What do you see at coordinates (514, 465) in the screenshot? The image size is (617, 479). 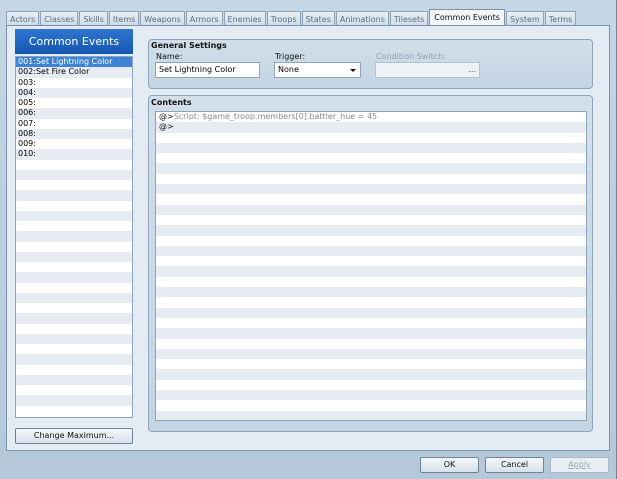 I see `cancel-button: Cancel` at bounding box center [514, 465].